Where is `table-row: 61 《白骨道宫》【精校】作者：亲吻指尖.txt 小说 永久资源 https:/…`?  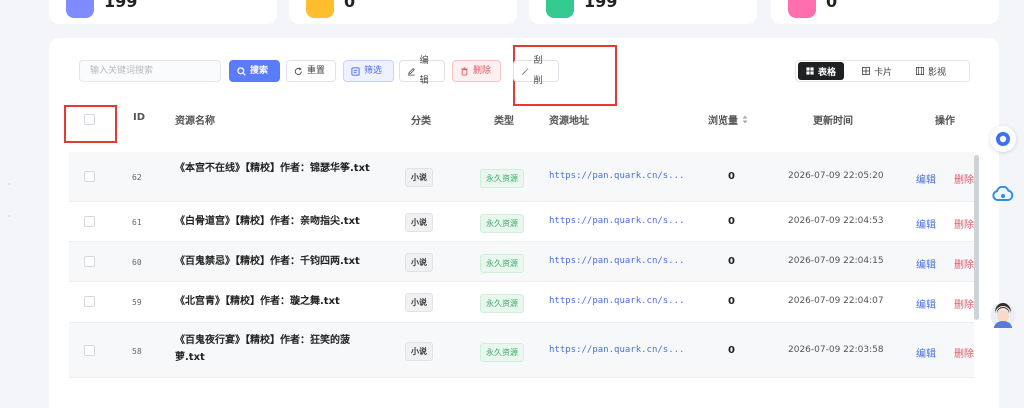 table-row: 61 《白骨道宫》【精校】作者：亲吻指尖.txt 小说 永久资源 https:/… is located at coordinates (521, 222).